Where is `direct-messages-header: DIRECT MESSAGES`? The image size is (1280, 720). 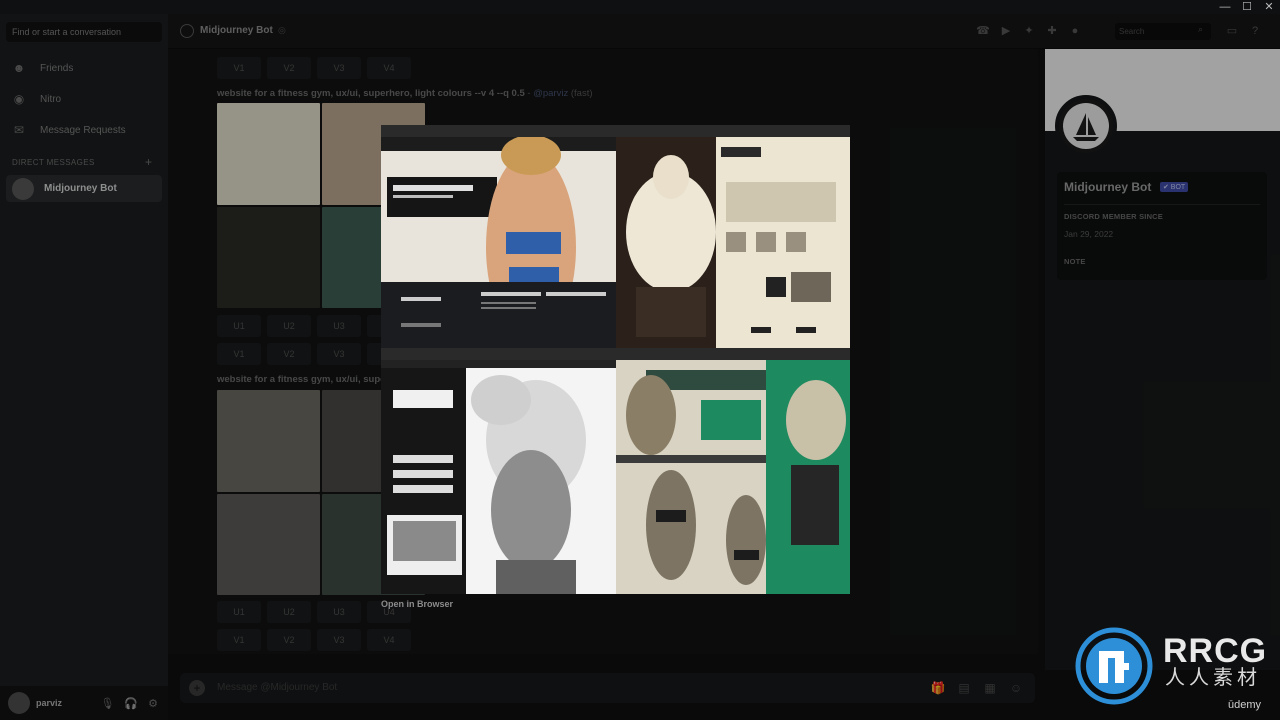
direct-messages-header: DIRECT MESSAGES is located at coordinates (53, 162).